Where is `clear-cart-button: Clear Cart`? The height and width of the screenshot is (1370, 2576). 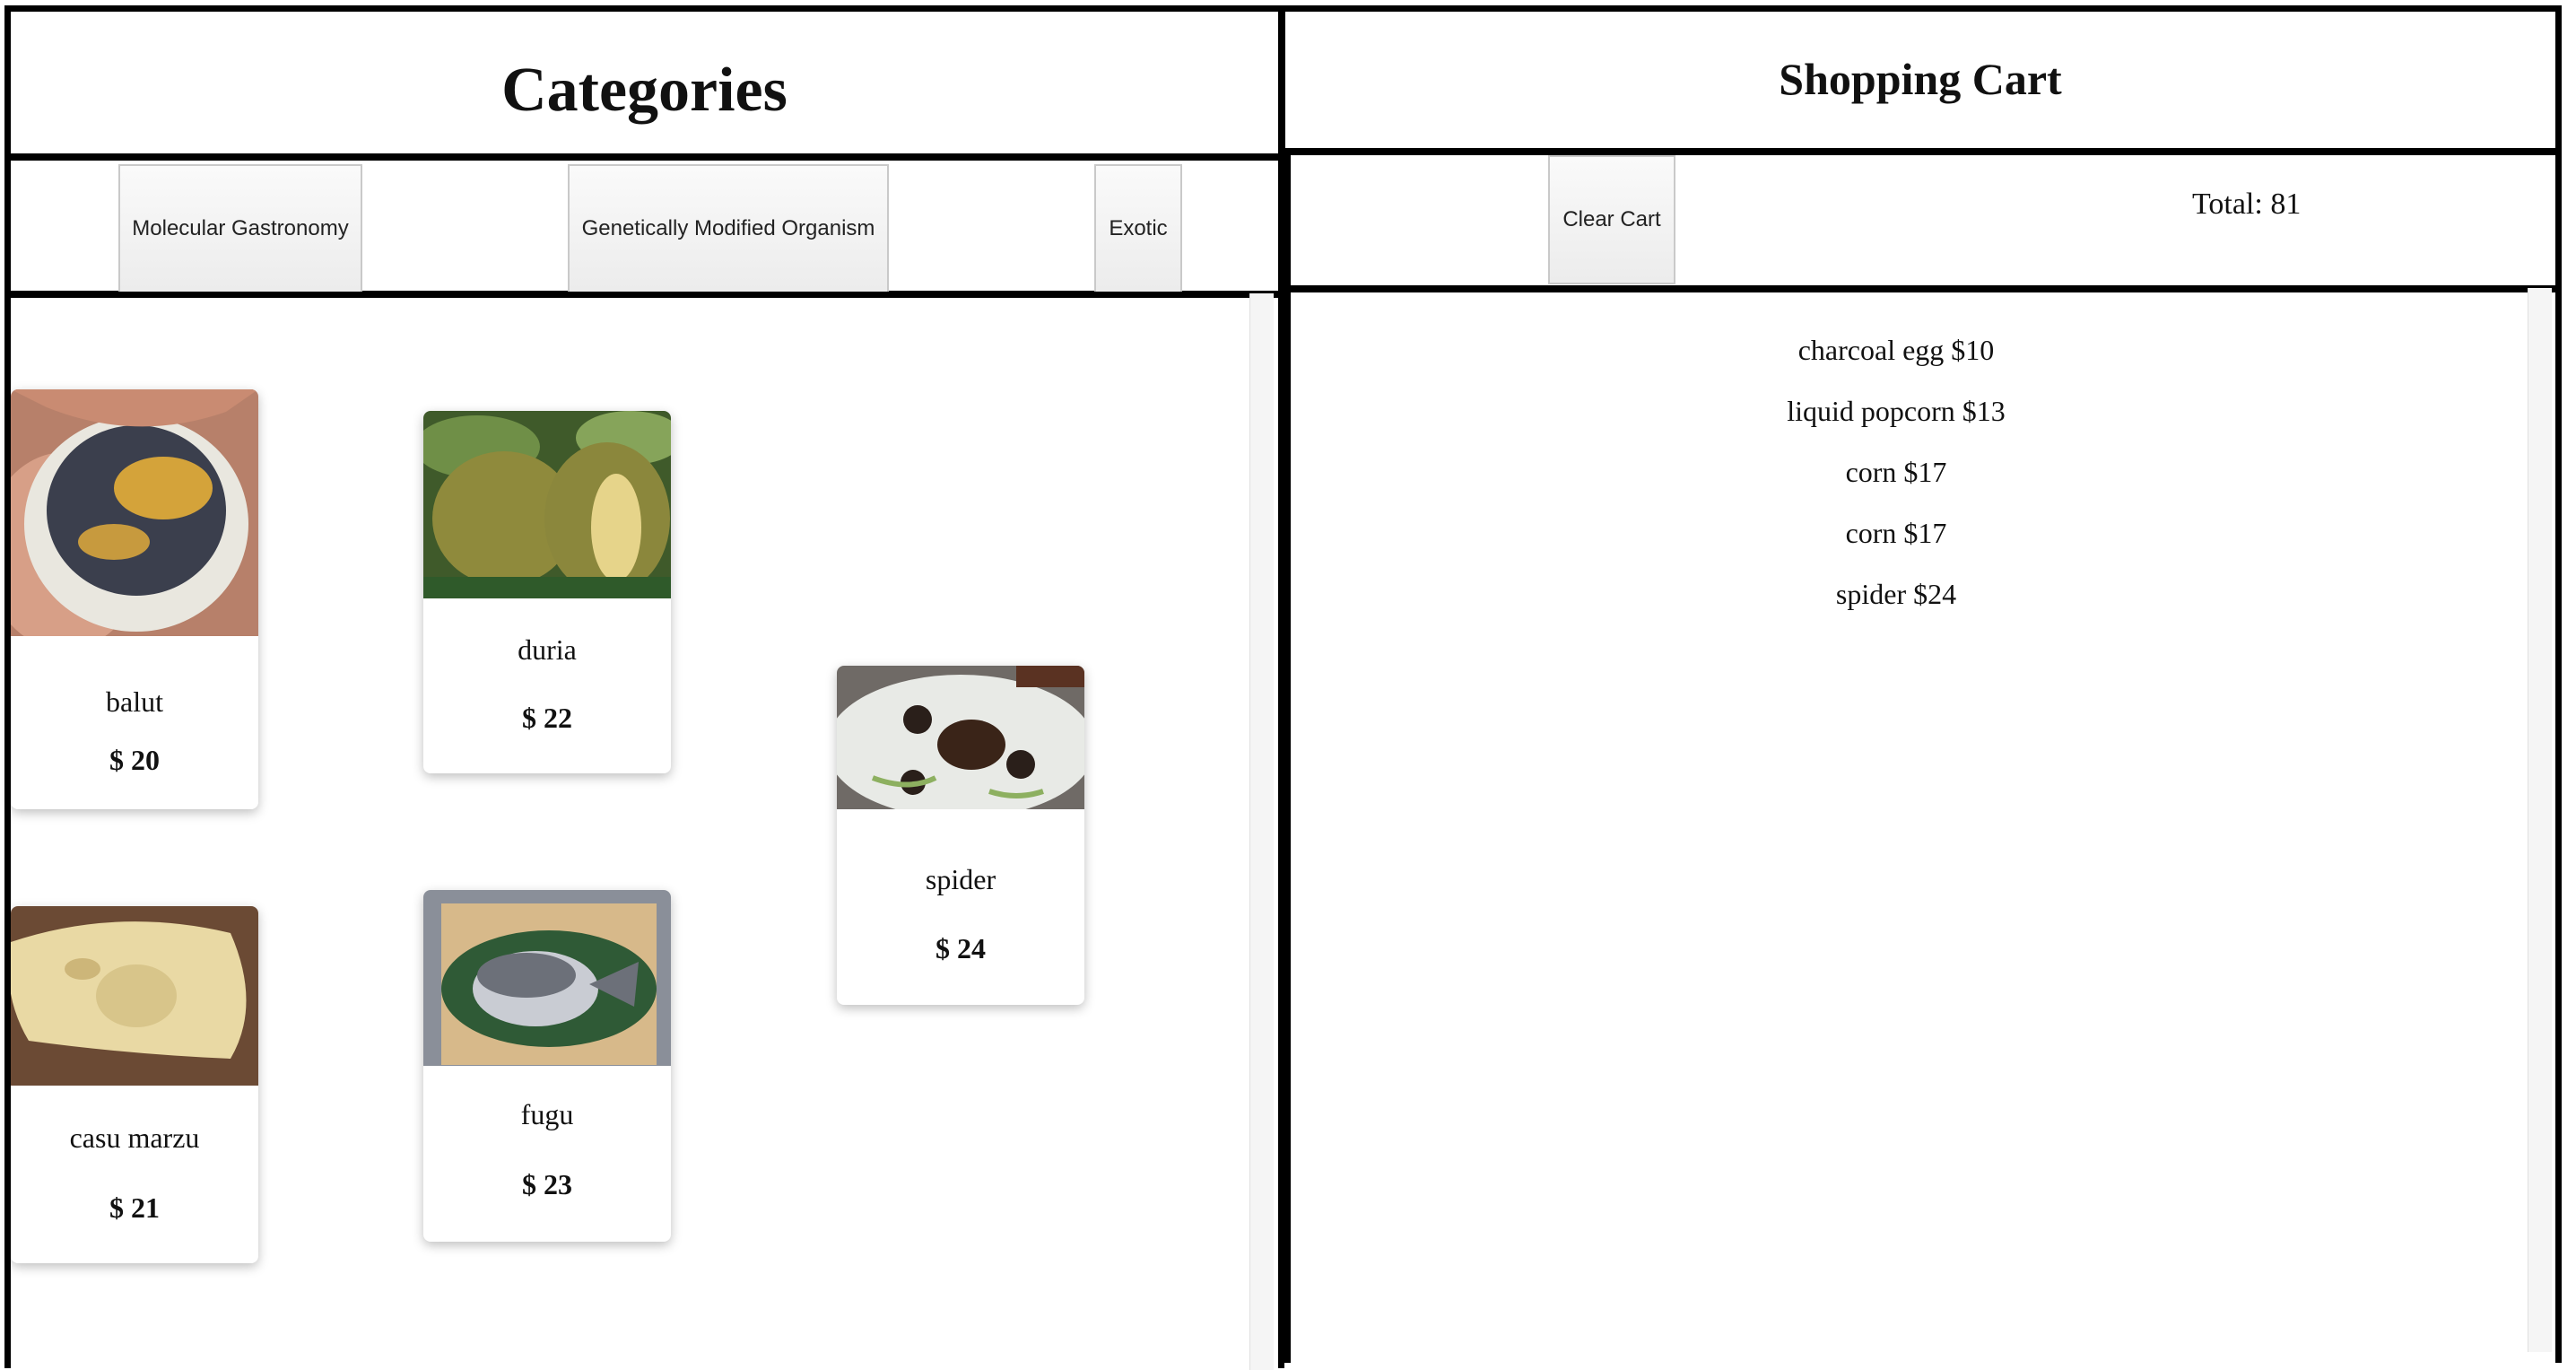 clear-cart-button: Clear Cart is located at coordinates (1611, 219).